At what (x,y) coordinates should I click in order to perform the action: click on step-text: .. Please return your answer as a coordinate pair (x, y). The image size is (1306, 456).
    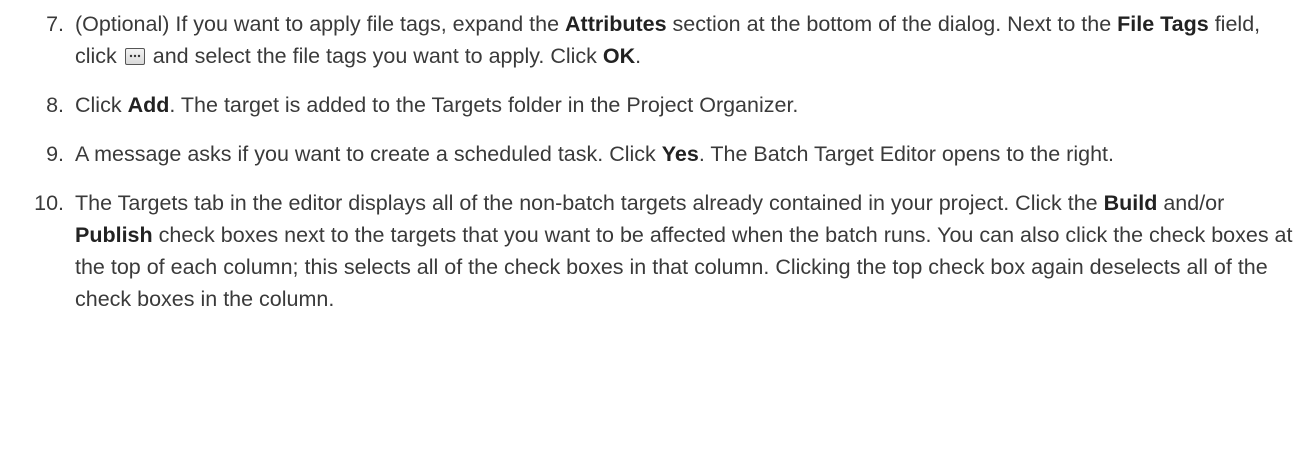
    Looking at the image, I should click on (638, 56).